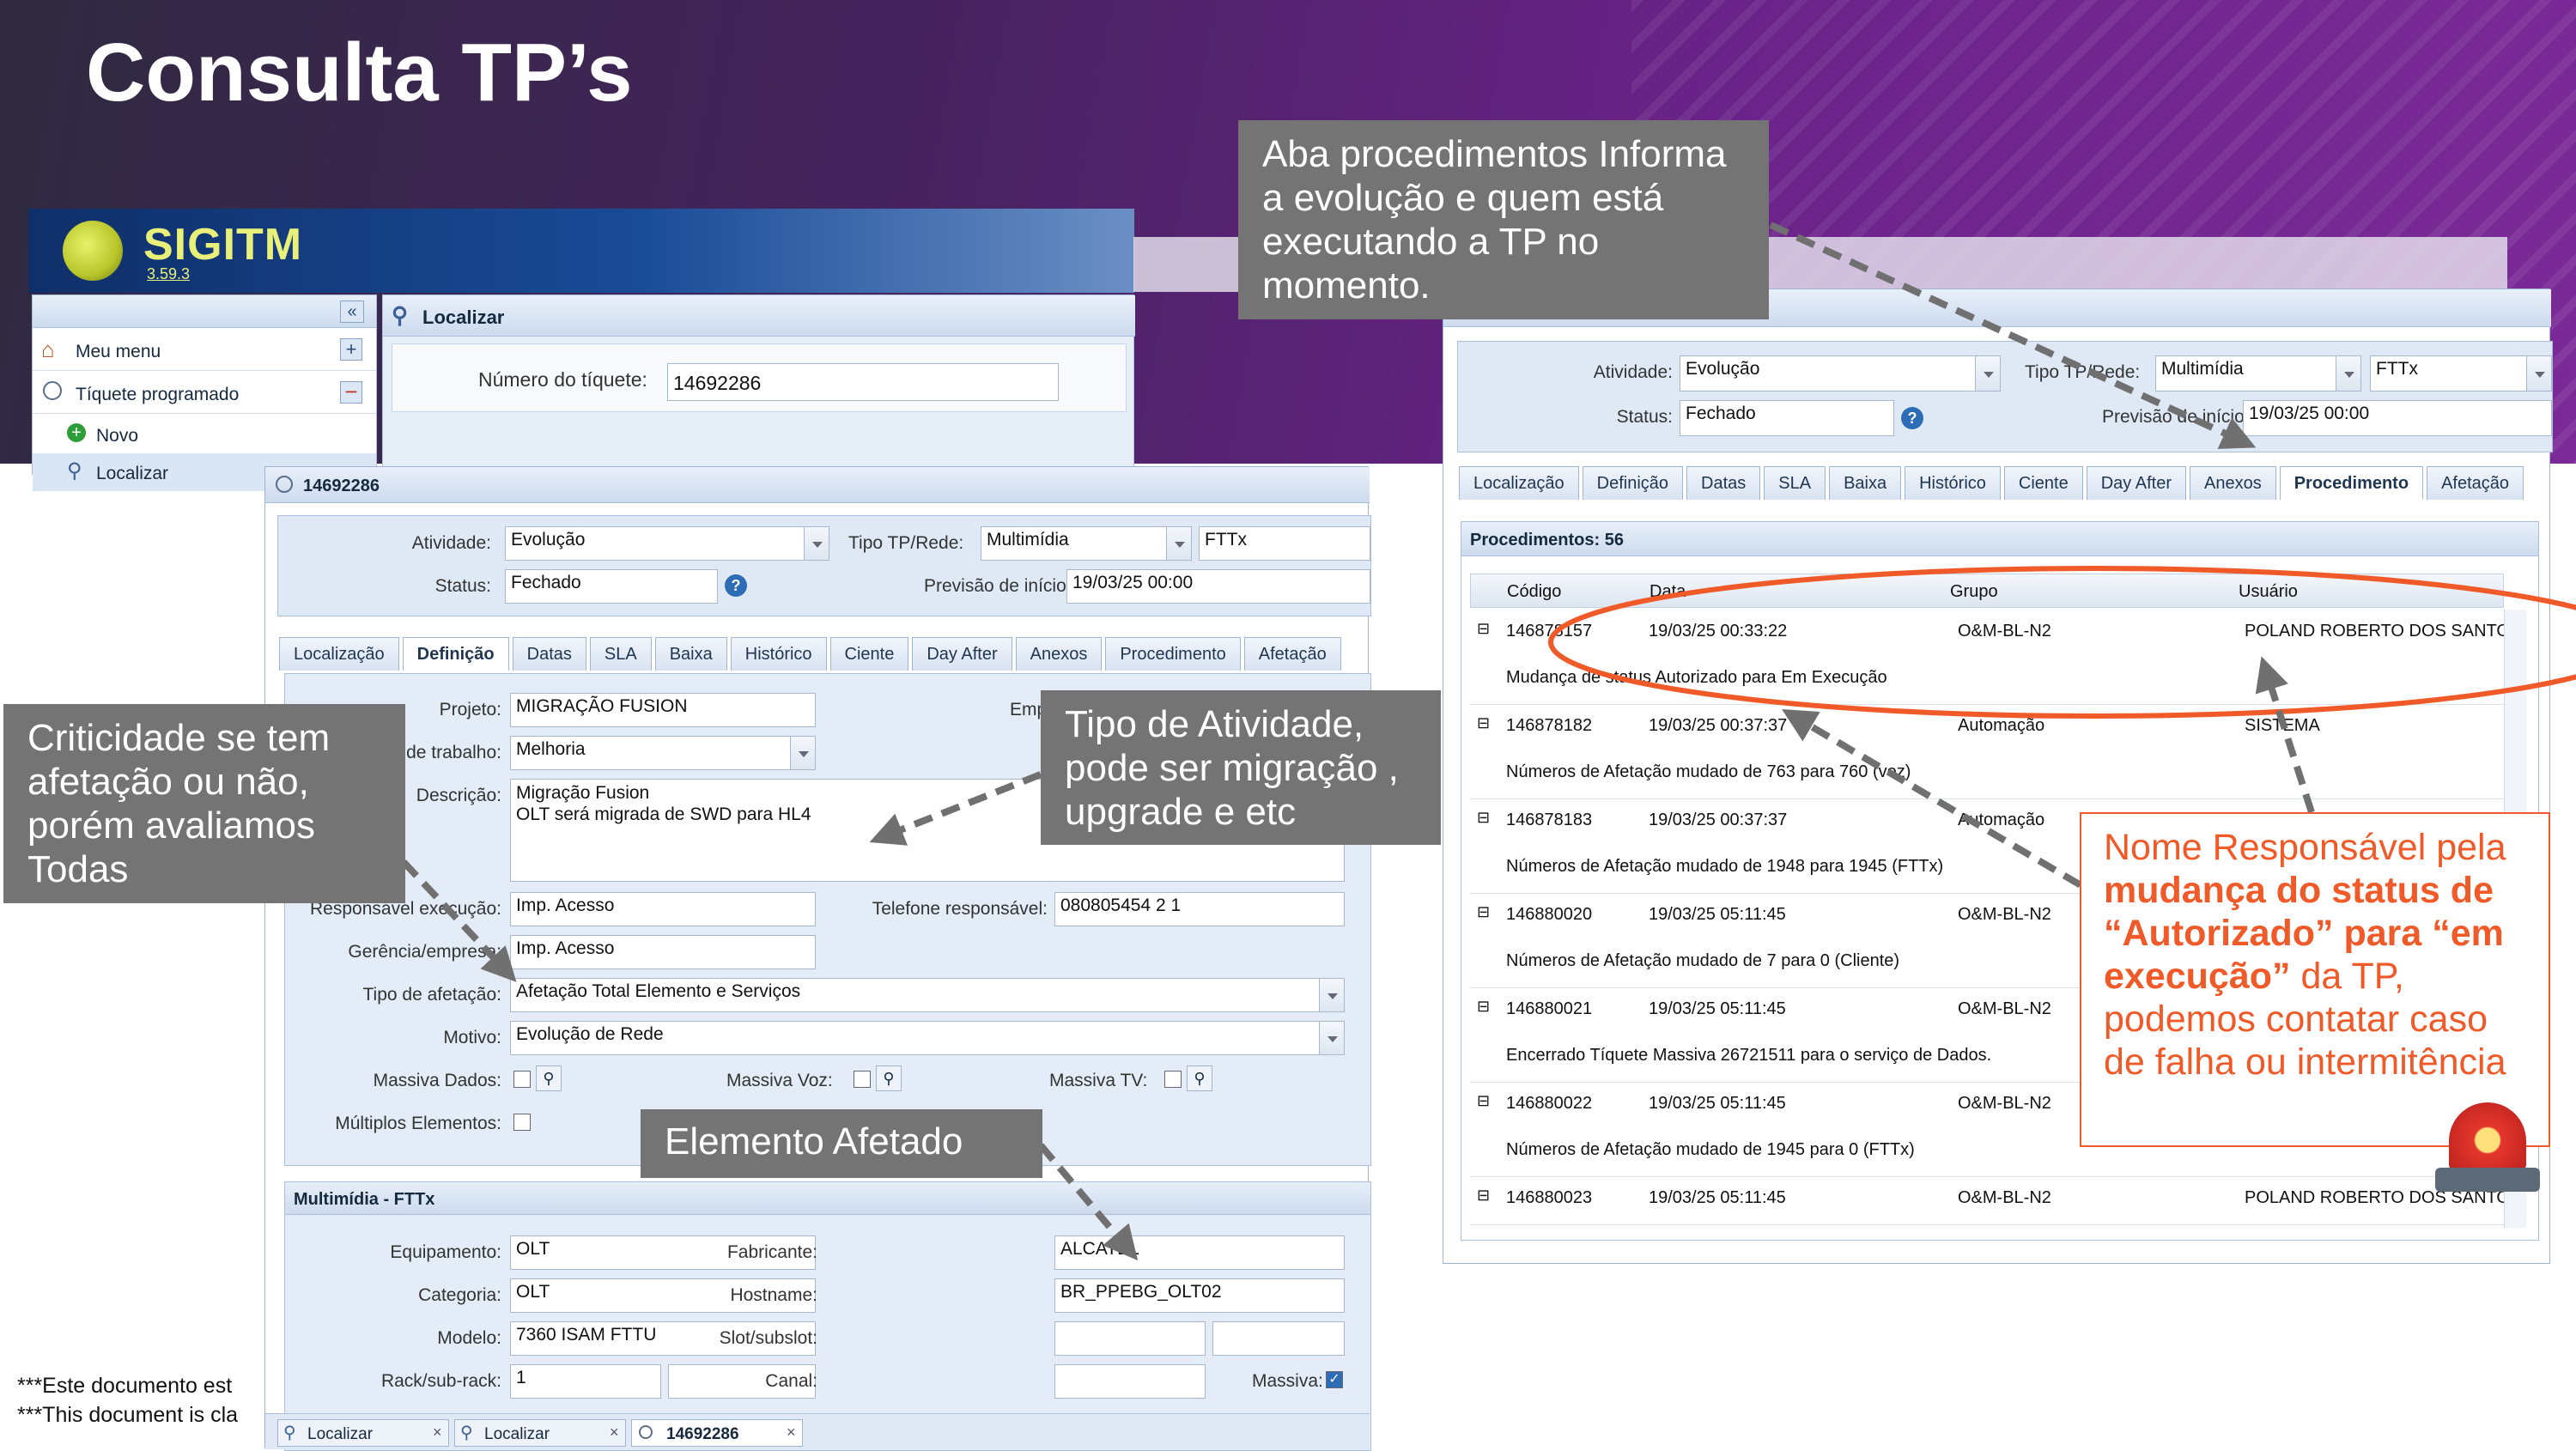  I want to click on callout-responsavel-text-1: Nome Responsável pela, so click(2305, 848).